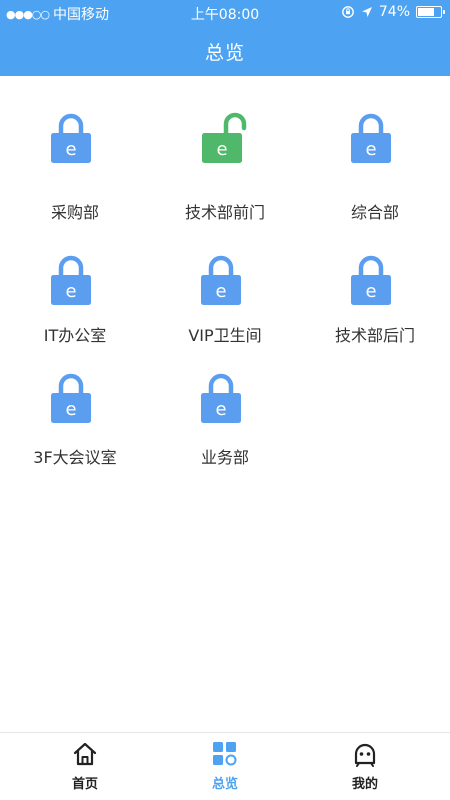 The width and height of the screenshot is (450, 800). I want to click on rotation-lock-icon, so click(347, 12).